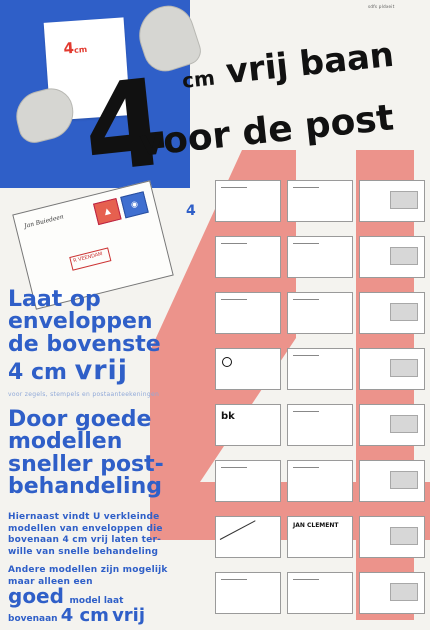  I want to click on printer-credit: sdfs pldxeit, so click(381, 6).